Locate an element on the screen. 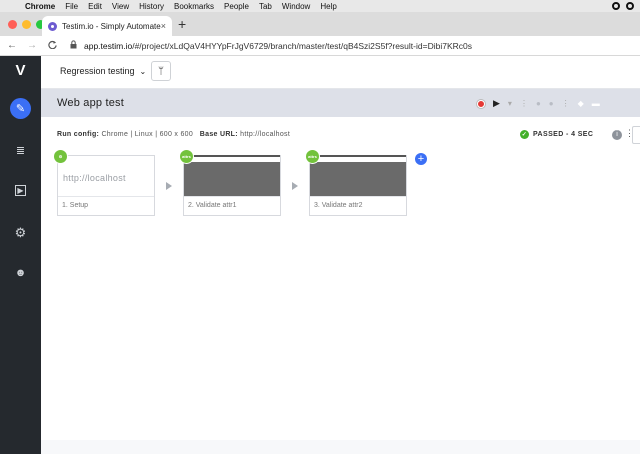 This screenshot has width=640, height=454. git-branch-icon: ᛘ is located at coordinates (161, 71).